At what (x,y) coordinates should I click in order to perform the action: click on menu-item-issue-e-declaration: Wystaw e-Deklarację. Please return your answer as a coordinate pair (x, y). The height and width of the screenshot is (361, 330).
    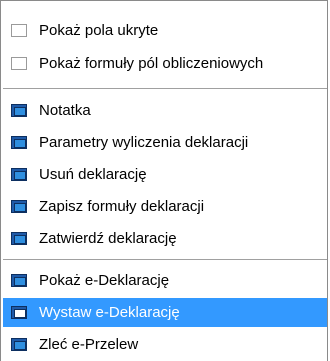
    Looking at the image, I should click on (165, 312).